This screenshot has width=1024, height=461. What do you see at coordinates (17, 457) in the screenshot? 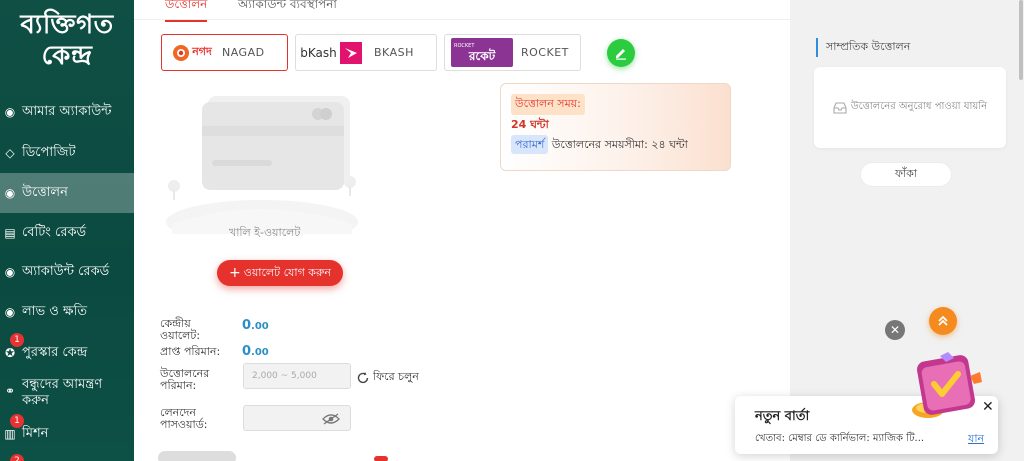
I see `notification-badge: 2` at bounding box center [17, 457].